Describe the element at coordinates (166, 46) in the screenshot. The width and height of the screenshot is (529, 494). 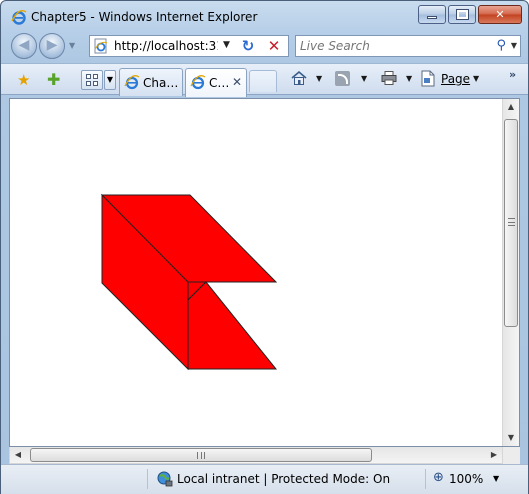
I see `address-input: http://localhost:310` at that location.